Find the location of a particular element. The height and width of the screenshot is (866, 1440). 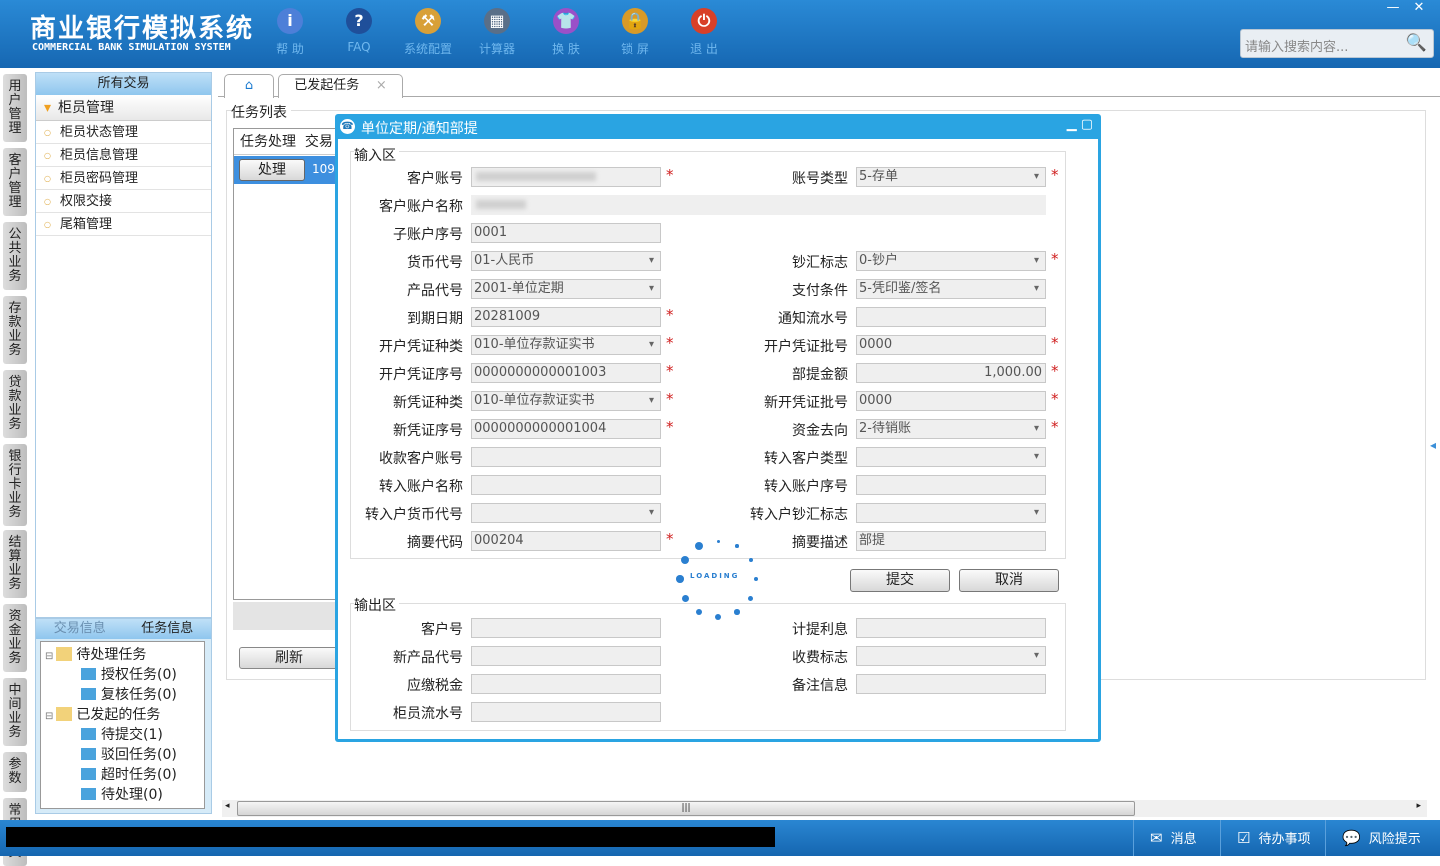

field-value: 0001 is located at coordinates (491, 232).